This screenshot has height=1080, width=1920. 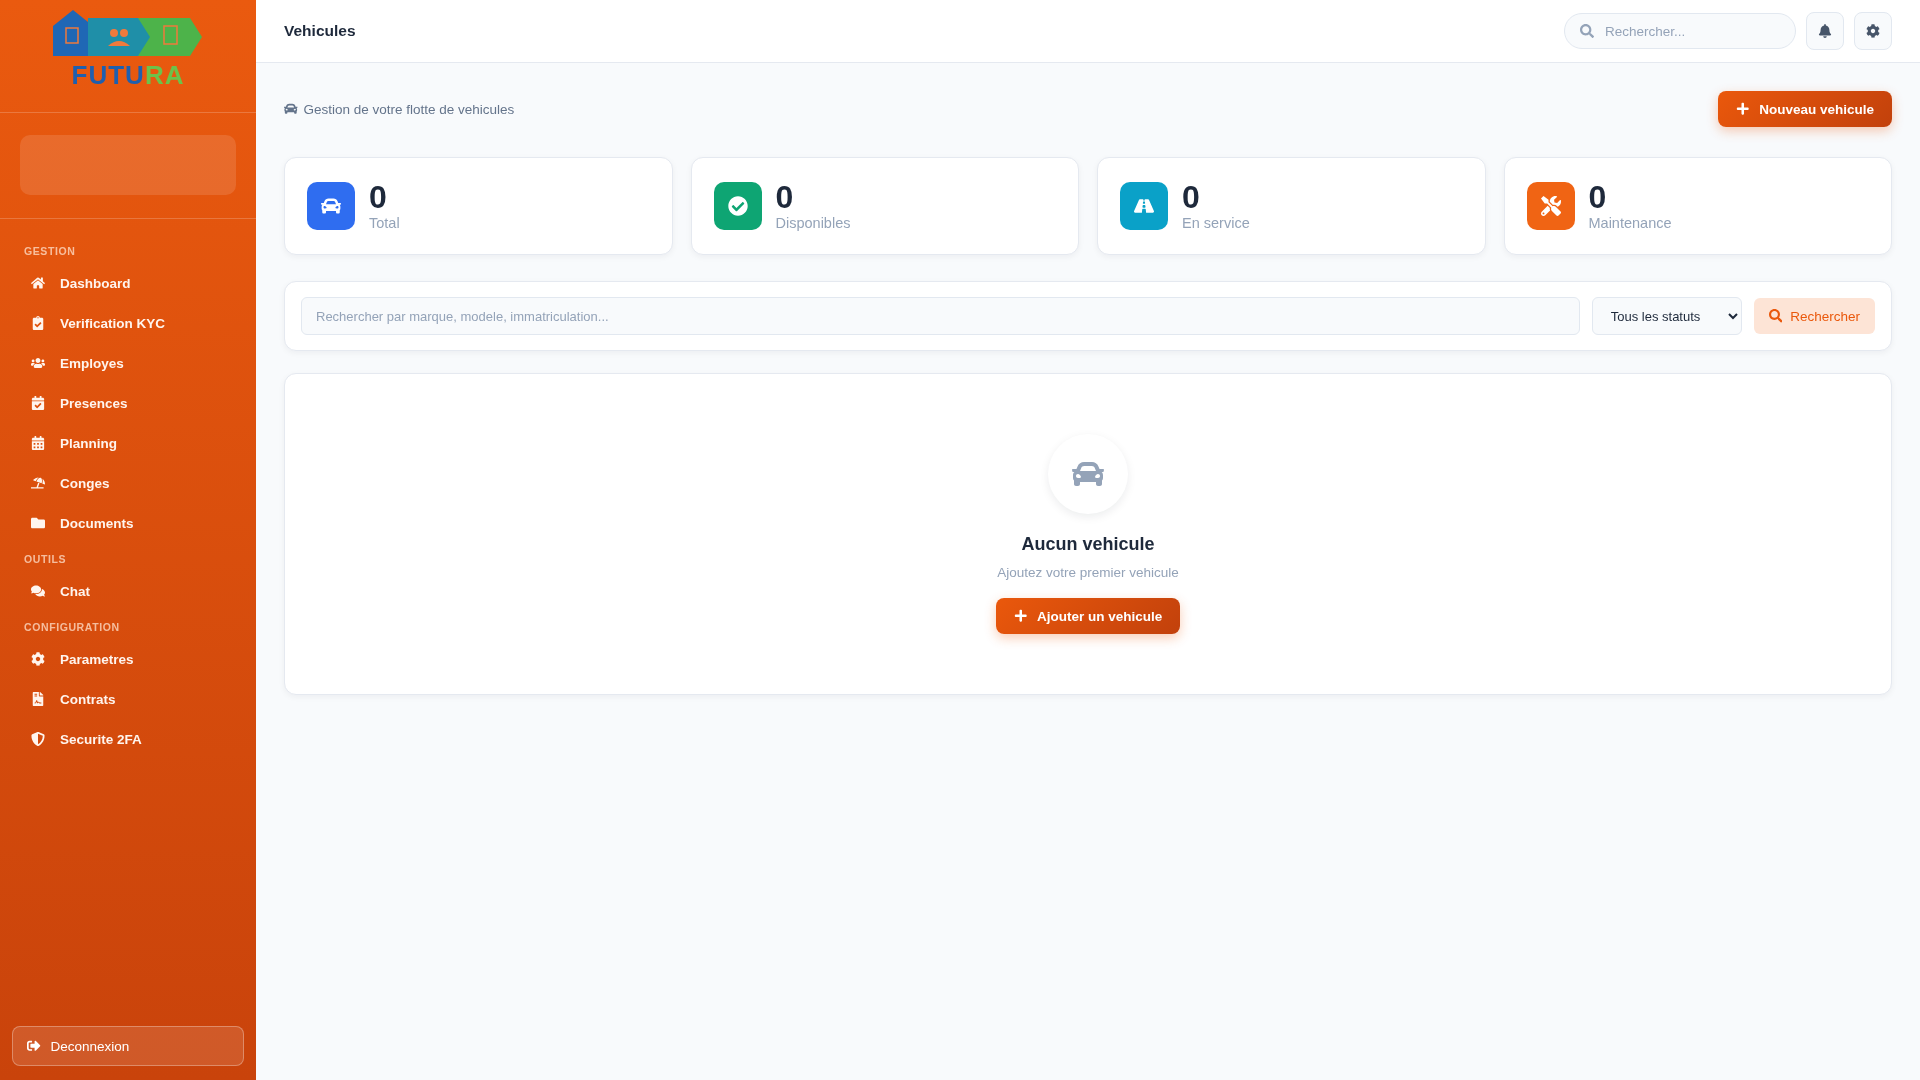 What do you see at coordinates (38, 739) in the screenshot?
I see `shield-icon` at bounding box center [38, 739].